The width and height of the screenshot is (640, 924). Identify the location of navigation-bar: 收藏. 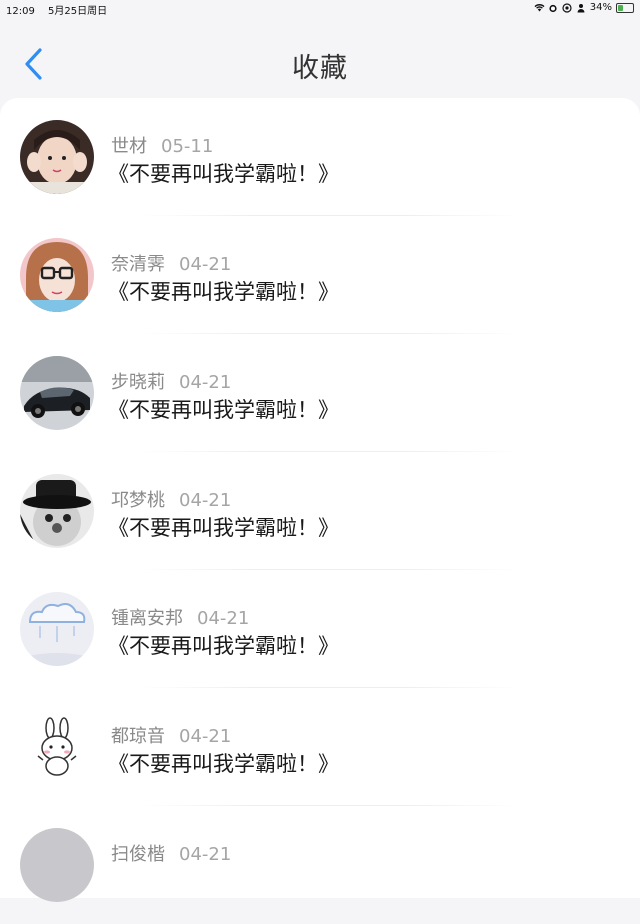
(320, 65).